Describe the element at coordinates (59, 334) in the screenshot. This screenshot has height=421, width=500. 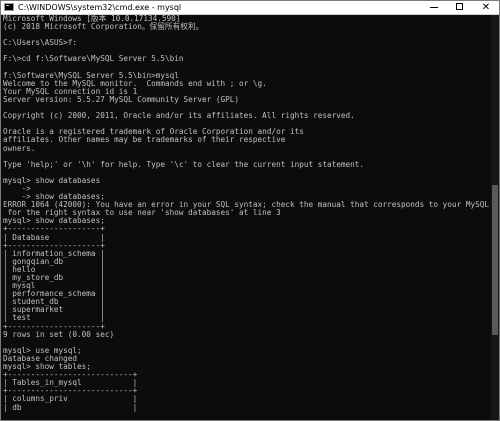
I see `console-line: 9 rows in set (0.00 sec)` at that location.